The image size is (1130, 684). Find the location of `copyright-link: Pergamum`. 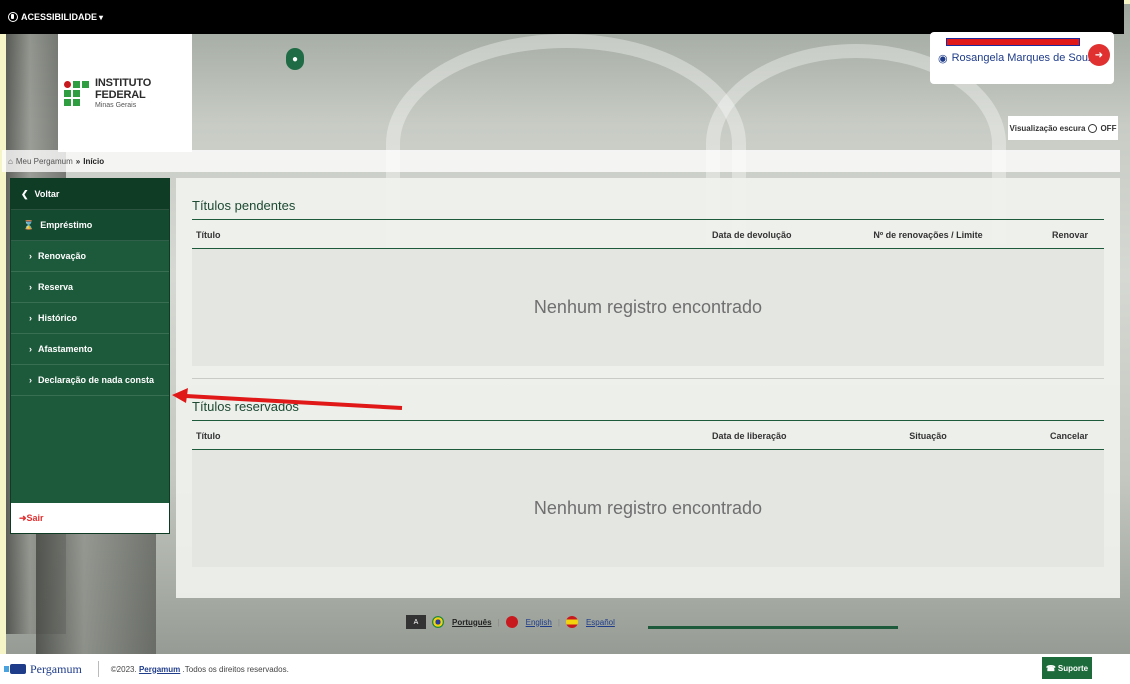

copyright-link: Pergamum is located at coordinates (159, 669).